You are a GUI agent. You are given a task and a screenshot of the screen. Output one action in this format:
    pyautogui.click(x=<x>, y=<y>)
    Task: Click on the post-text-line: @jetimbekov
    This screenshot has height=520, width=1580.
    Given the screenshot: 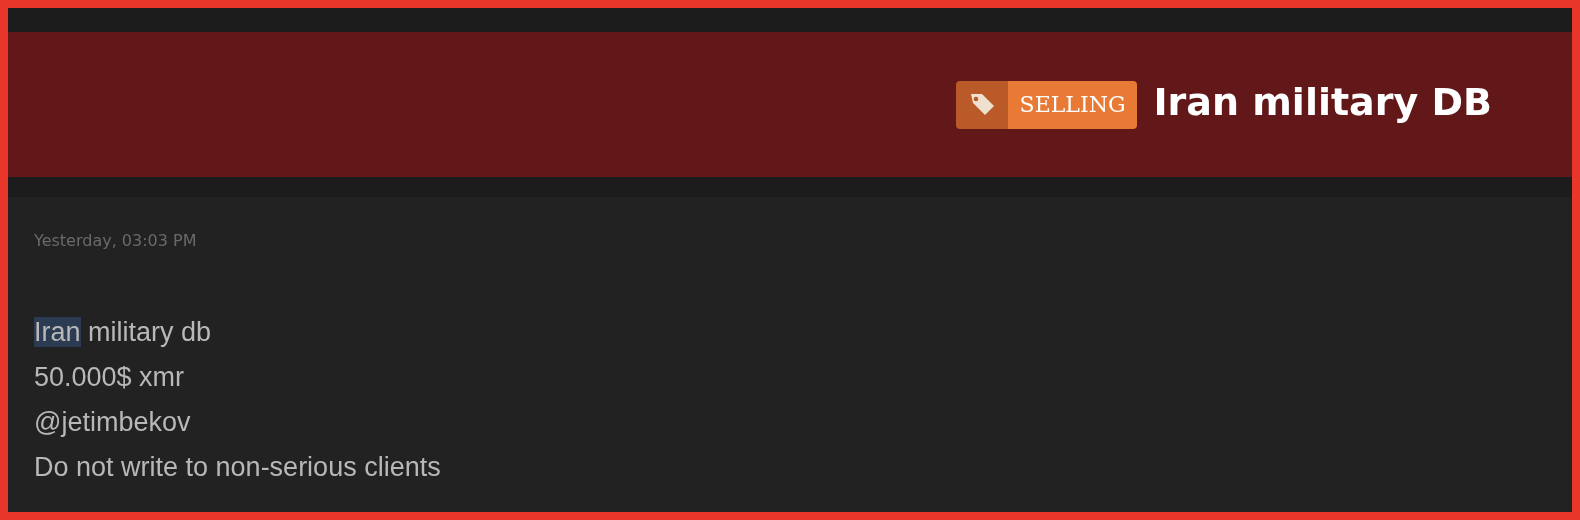 What is the action you would take?
    pyautogui.click(x=112, y=422)
    